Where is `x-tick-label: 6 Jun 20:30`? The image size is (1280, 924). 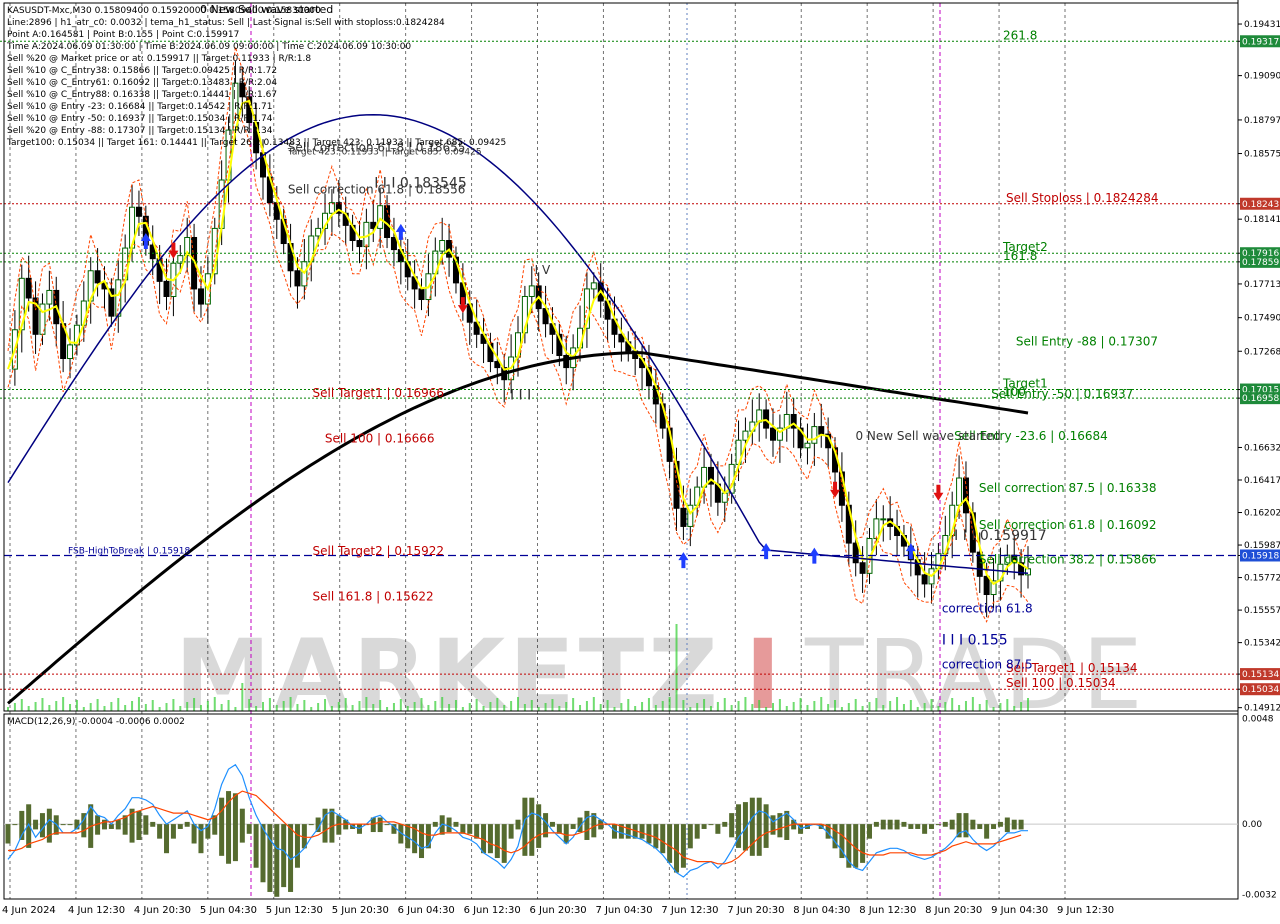 x-tick-label: 6 Jun 20:30 is located at coordinates (558, 910).